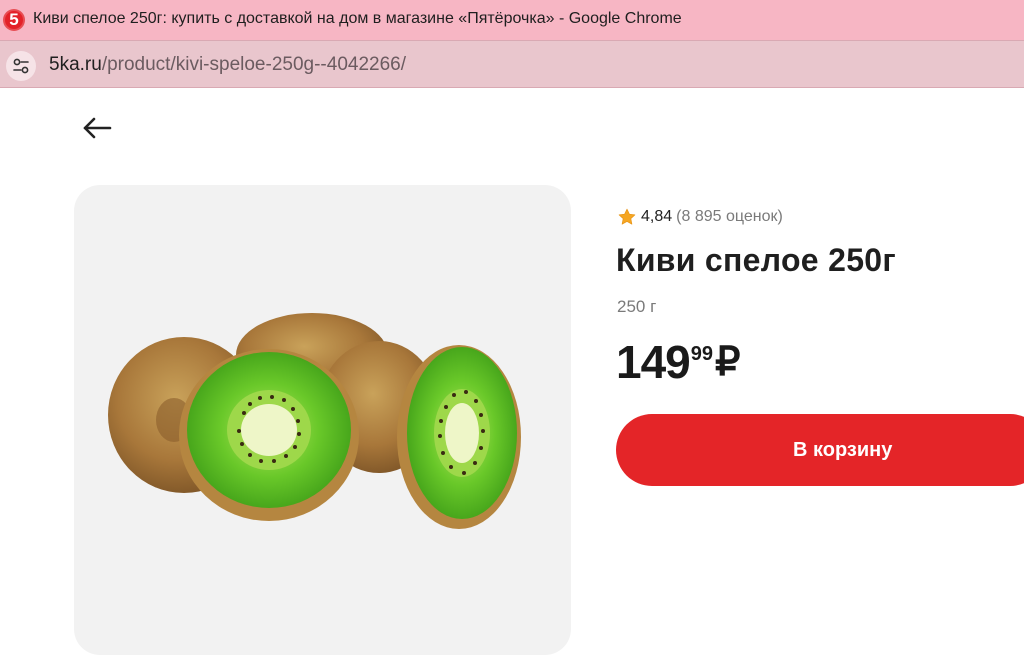 This screenshot has width=1024, height=655. I want to click on add-to-cart-button: В корзину, so click(820, 450).